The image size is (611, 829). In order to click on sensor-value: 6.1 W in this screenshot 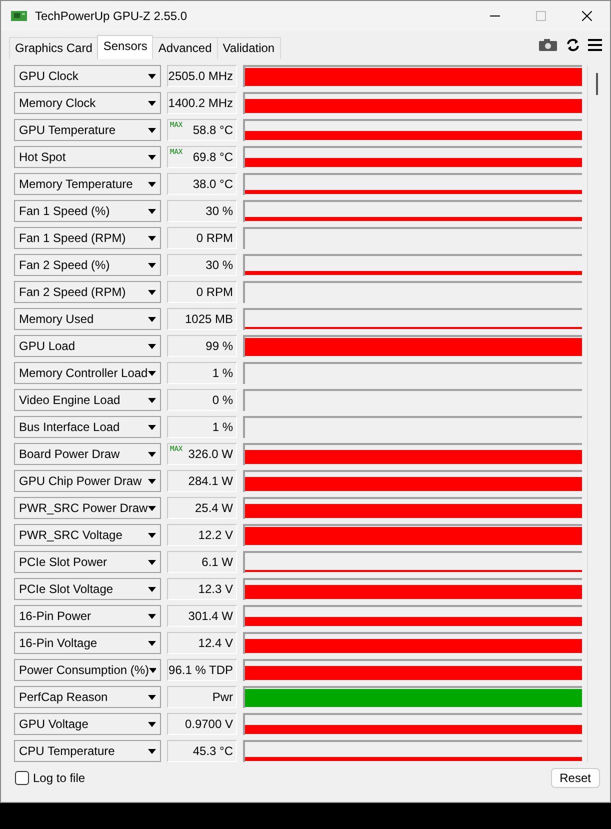, I will do `click(202, 562)`.